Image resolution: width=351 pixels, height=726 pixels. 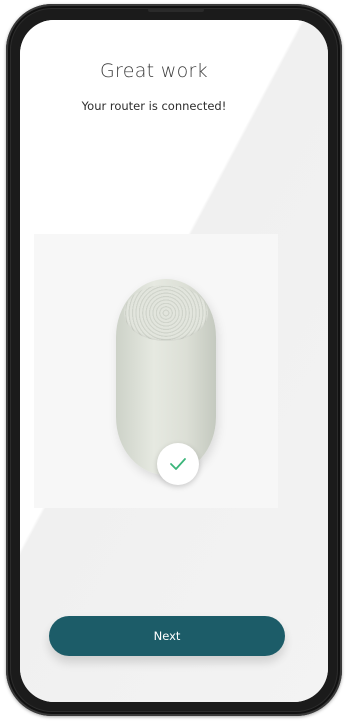 What do you see at coordinates (154, 106) in the screenshot?
I see `page-subtitle: Your router is connected!` at bounding box center [154, 106].